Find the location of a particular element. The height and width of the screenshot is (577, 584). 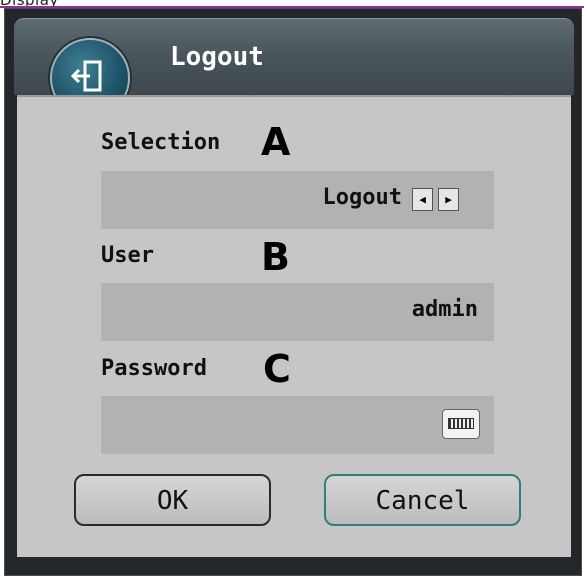

keyboard-icon is located at coordinates (461, 423).